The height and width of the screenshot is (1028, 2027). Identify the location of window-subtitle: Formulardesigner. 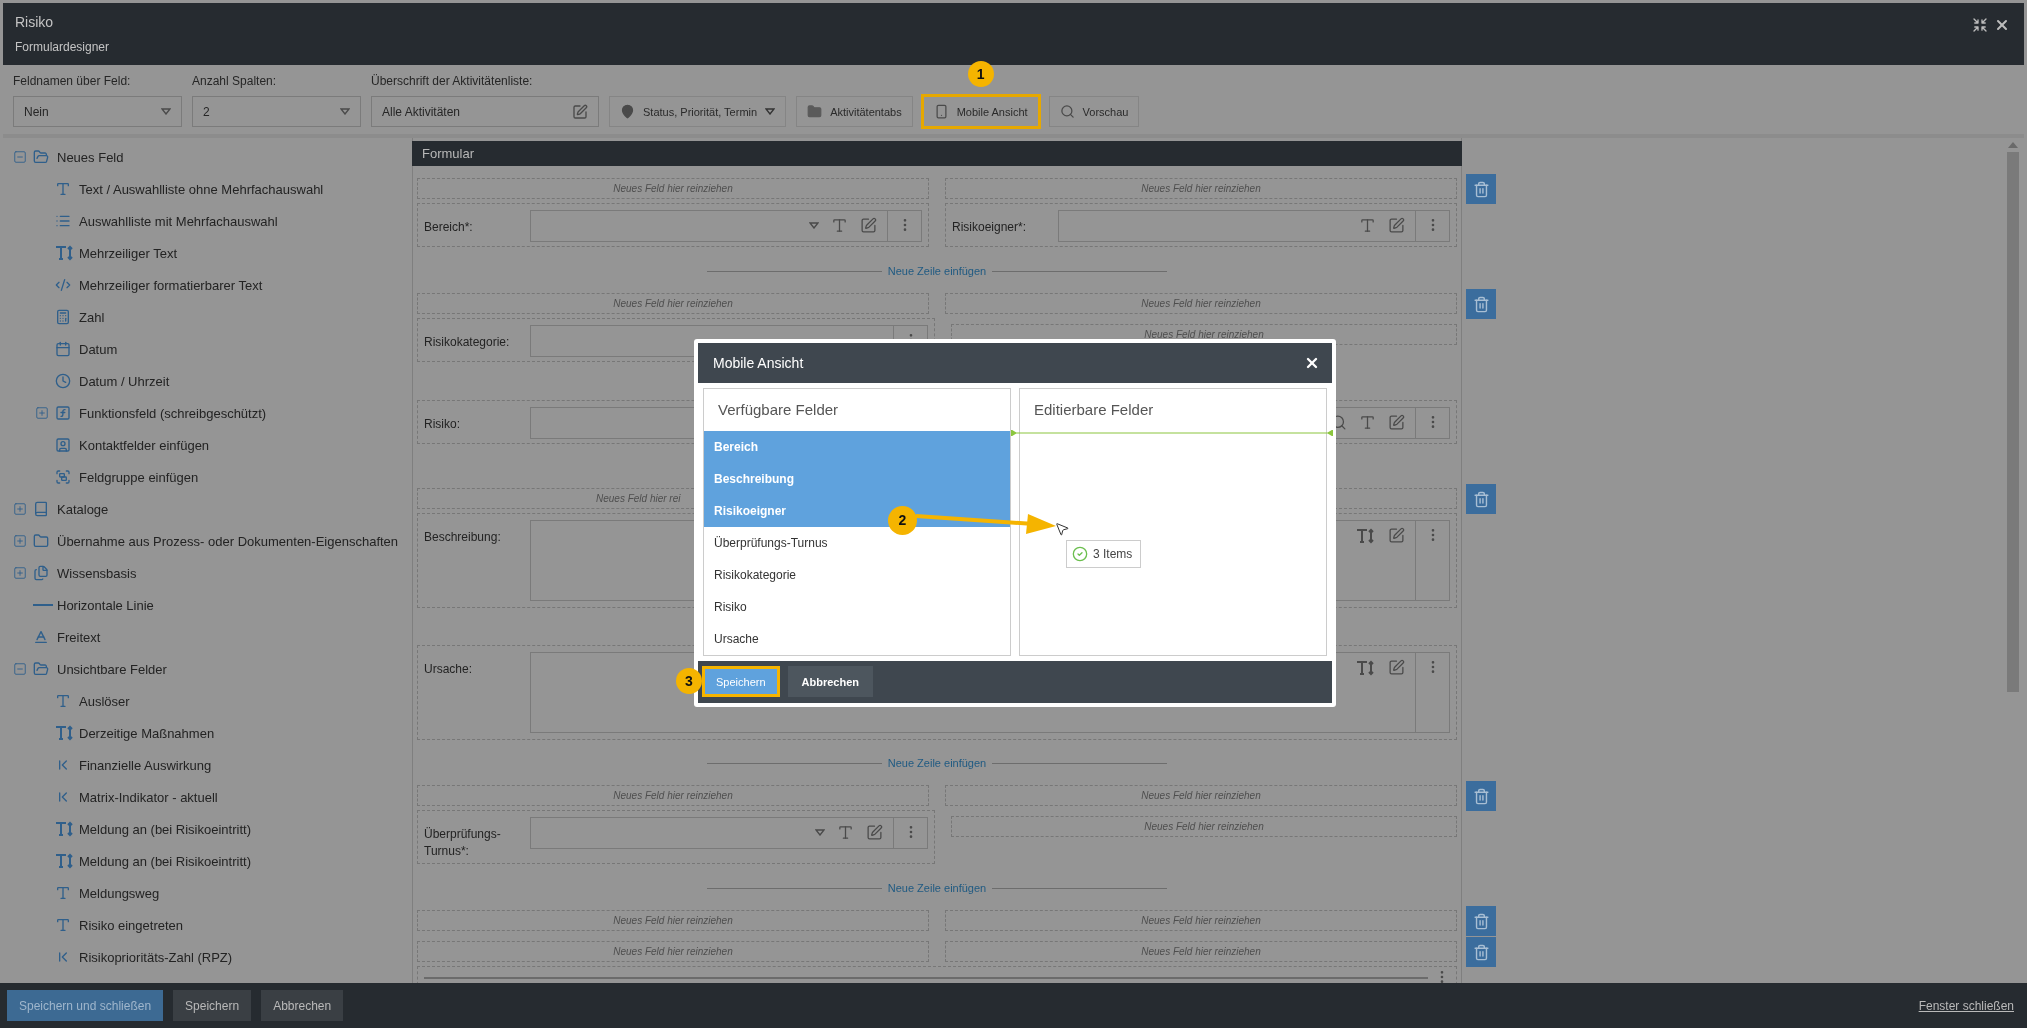
(62, 47).